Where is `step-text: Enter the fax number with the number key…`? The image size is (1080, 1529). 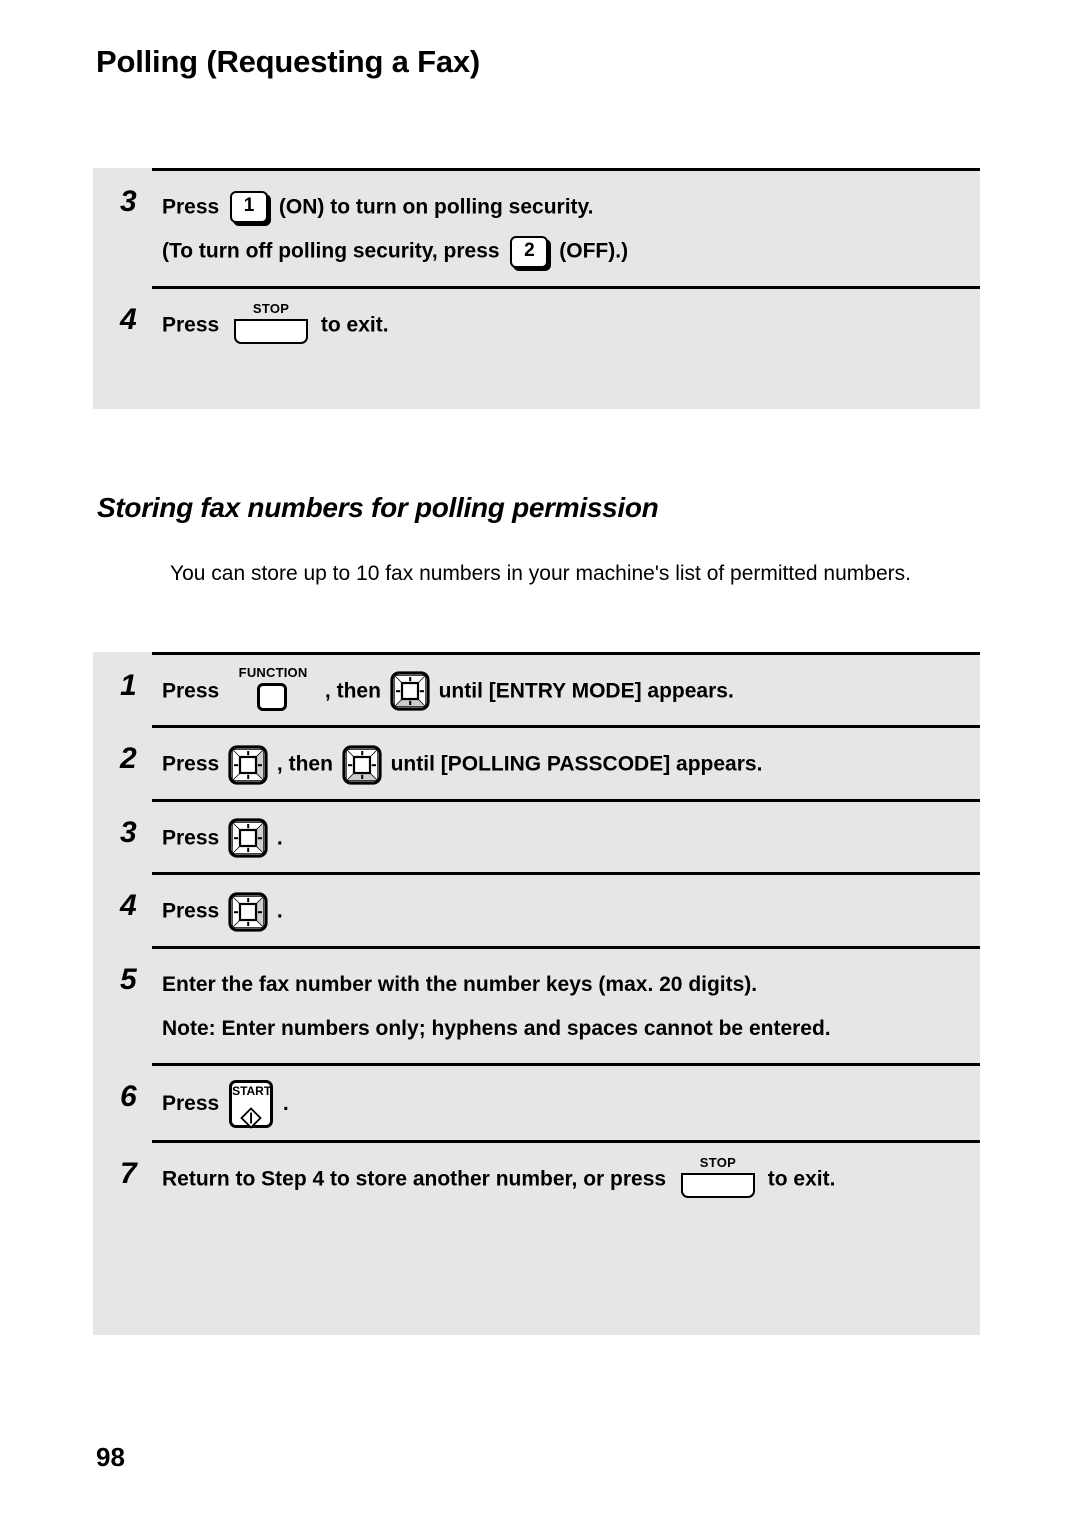 step-text: Enter the fax number with the number key… is located at coordinates (460, 984).